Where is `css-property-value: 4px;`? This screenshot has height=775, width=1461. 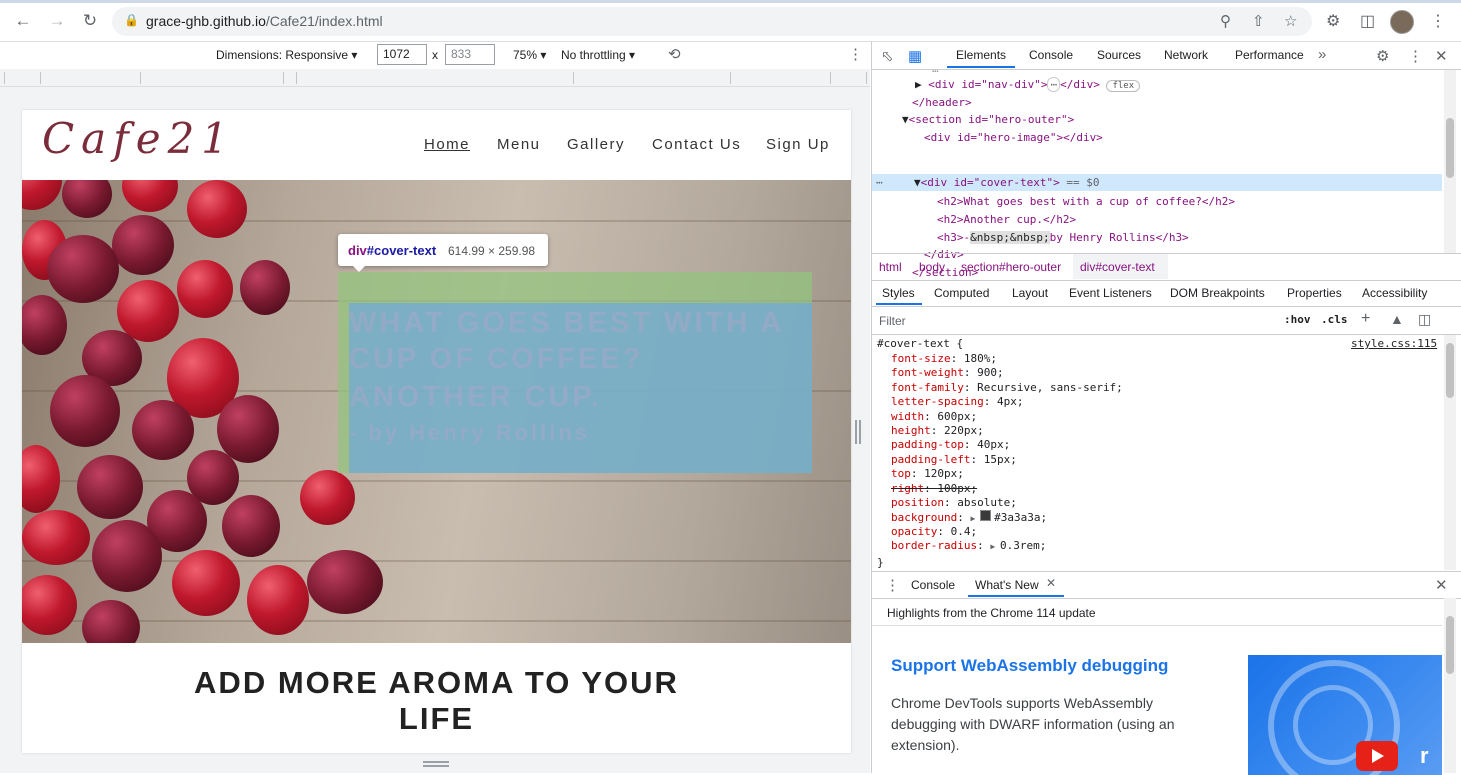
css-property-value: 4px; is located at coordinates (1010, 401).